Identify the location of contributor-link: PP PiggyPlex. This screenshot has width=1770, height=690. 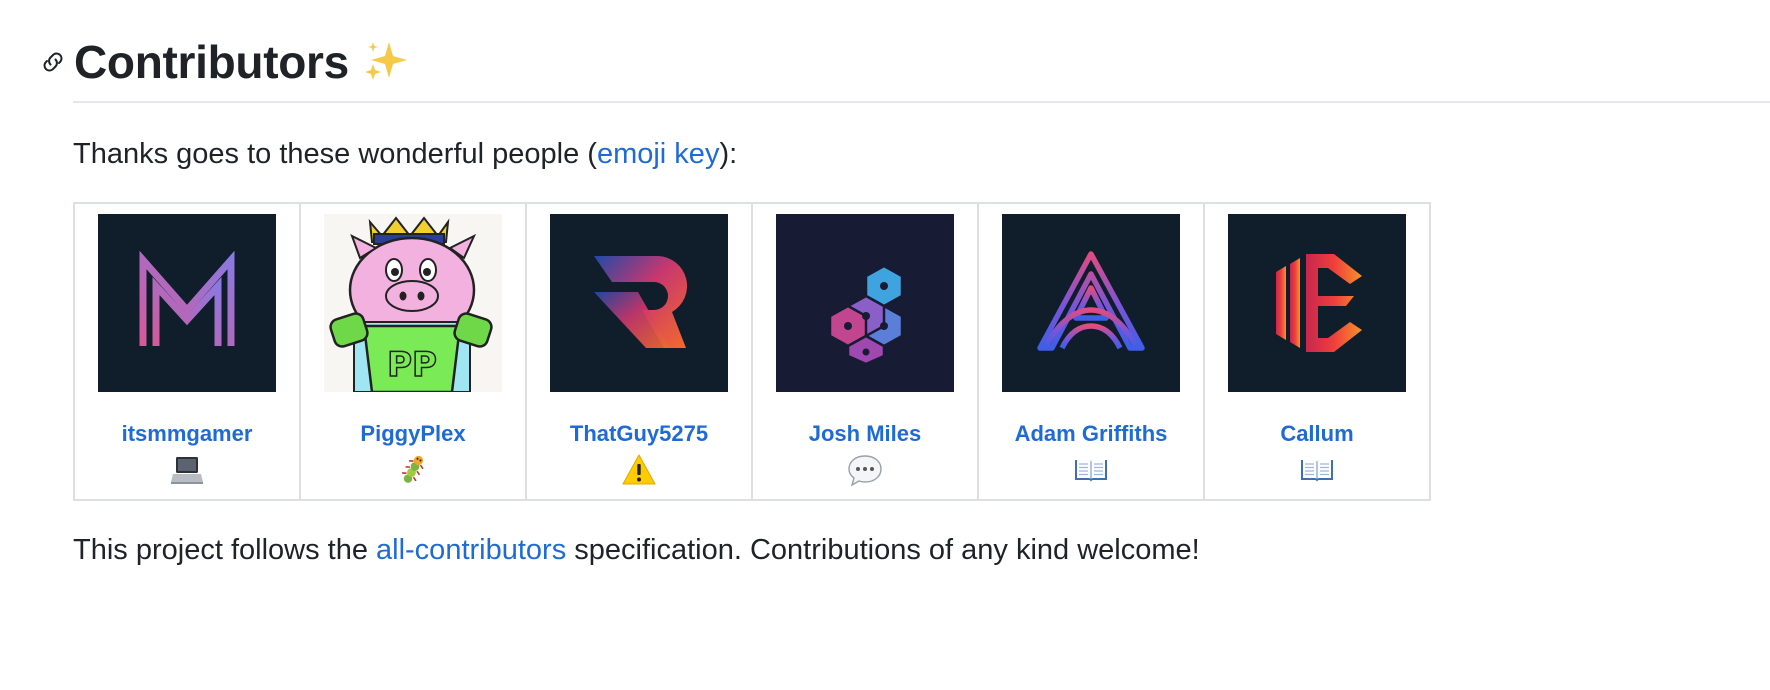
(413, 331).